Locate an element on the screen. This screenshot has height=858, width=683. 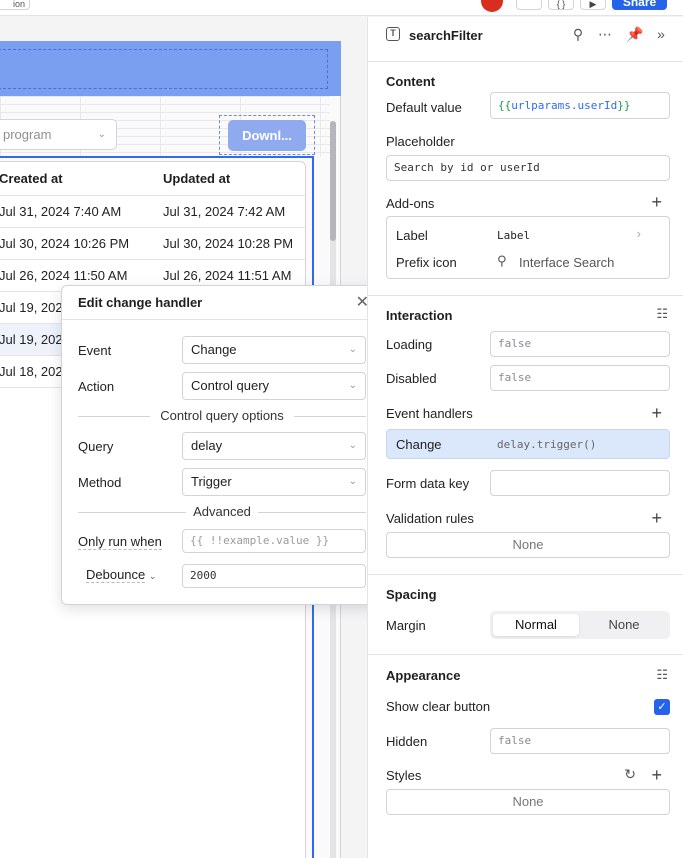
spacing-section: Spacing Margin Normal None is located at coordinates (525, 614).